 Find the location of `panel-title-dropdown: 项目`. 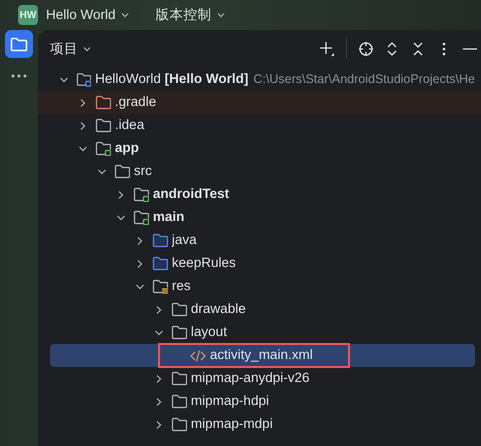

panel-title-dropdown: 项目 is located at coordinates (71, 49).